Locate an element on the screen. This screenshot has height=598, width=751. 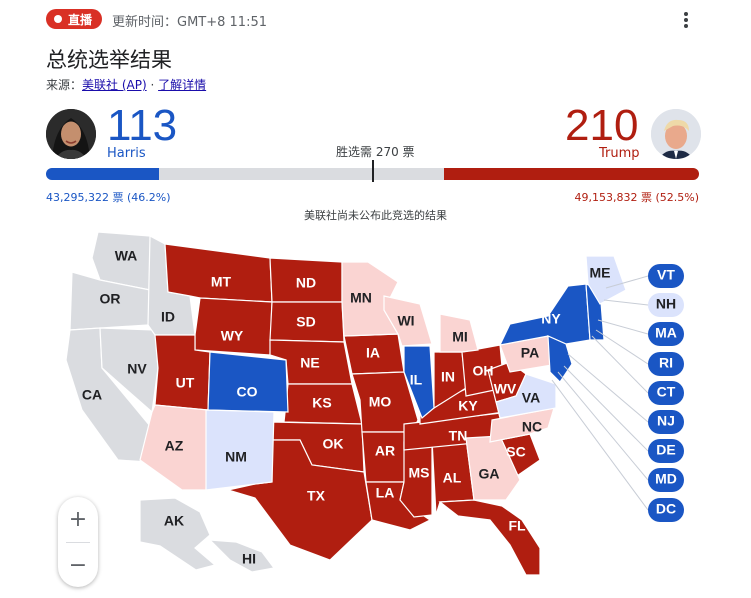
badge-ri: RI is located at coordinates (666, 364).